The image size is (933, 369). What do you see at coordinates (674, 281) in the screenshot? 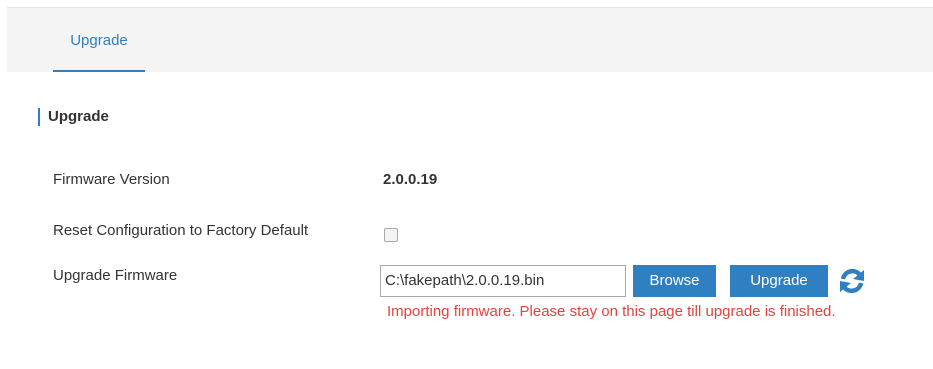
I see `browse-button: Browse` at bounding box center [674, 281].